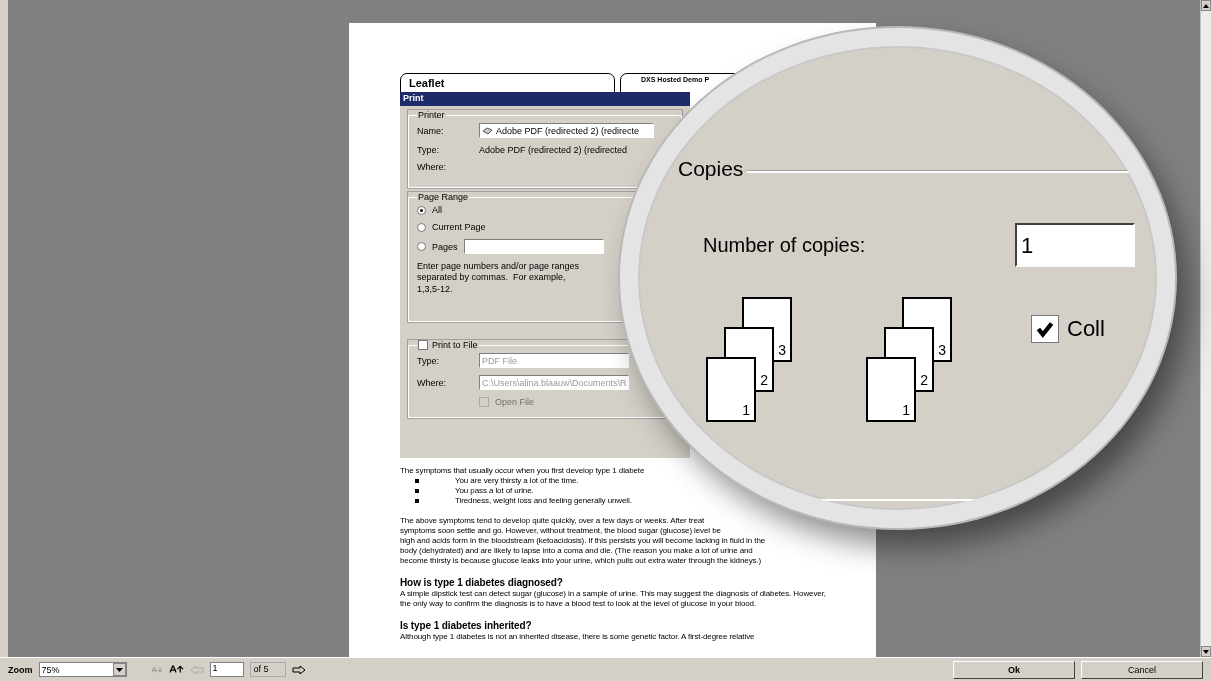 This screenshot has width=1211, height=681. I want to click on dialog-button: Ok, so click(1014, 669).